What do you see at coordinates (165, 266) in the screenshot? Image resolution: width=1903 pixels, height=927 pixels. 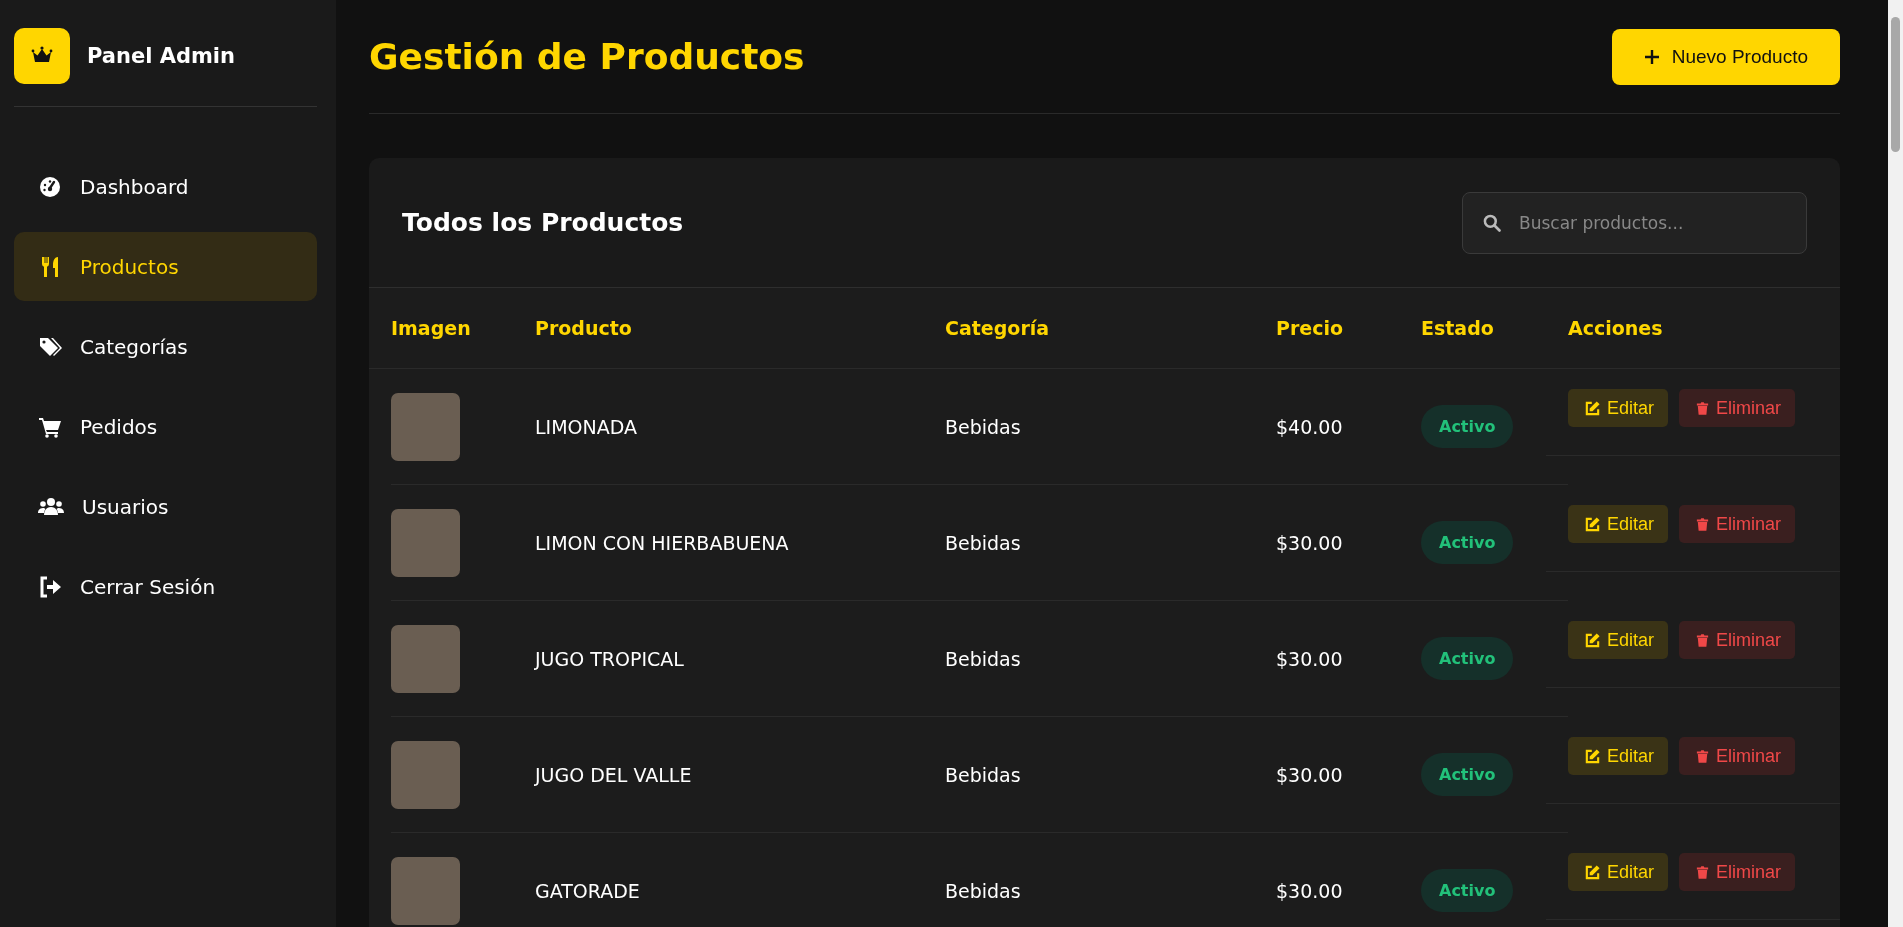 I see `nav-item: Productos` at bounding box center [165, 266].